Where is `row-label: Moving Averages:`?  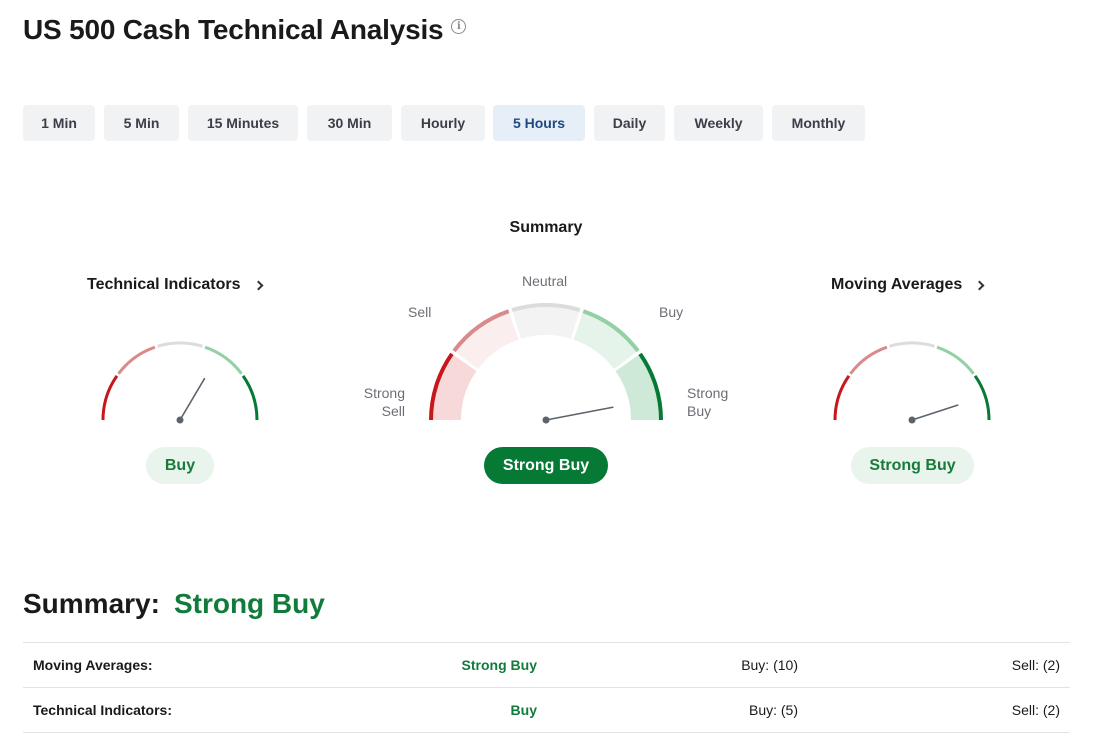
row-label: Moving Averages: is located at coordinates (93, 665).